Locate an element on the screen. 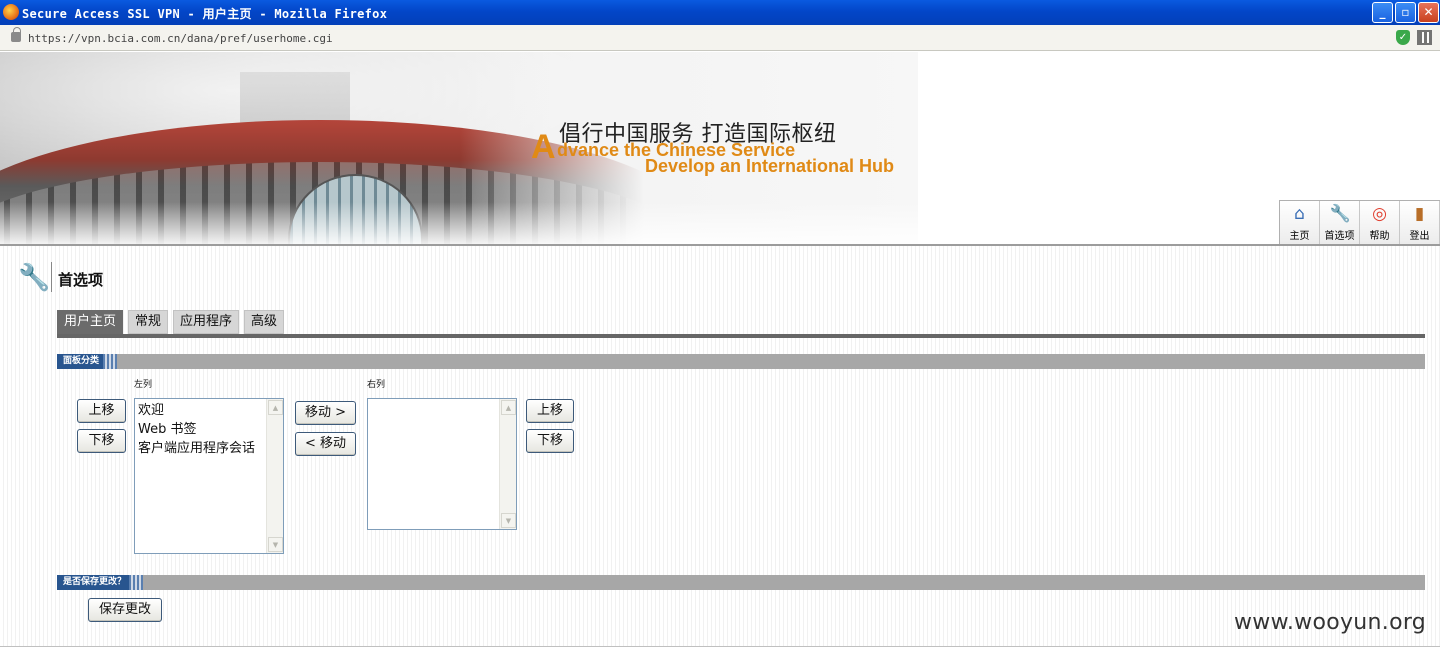  toolbar-help-button: ◎ 帮助 is located at coordinates (1380, 222).